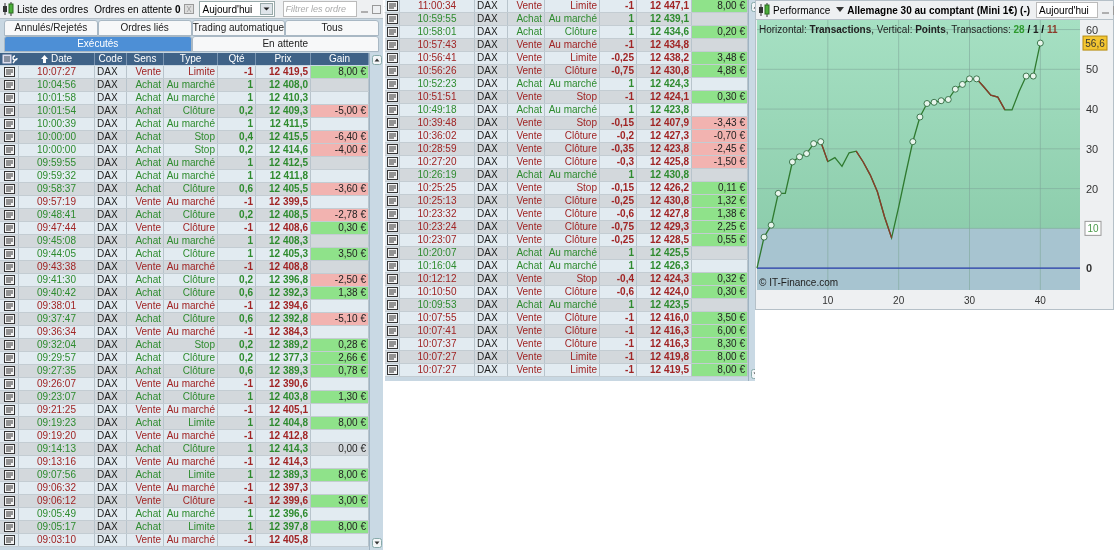 Image resolution: width=1114 pixels, height=550 pixels. I want to click on scroll-up-icon, so click(376, 60).